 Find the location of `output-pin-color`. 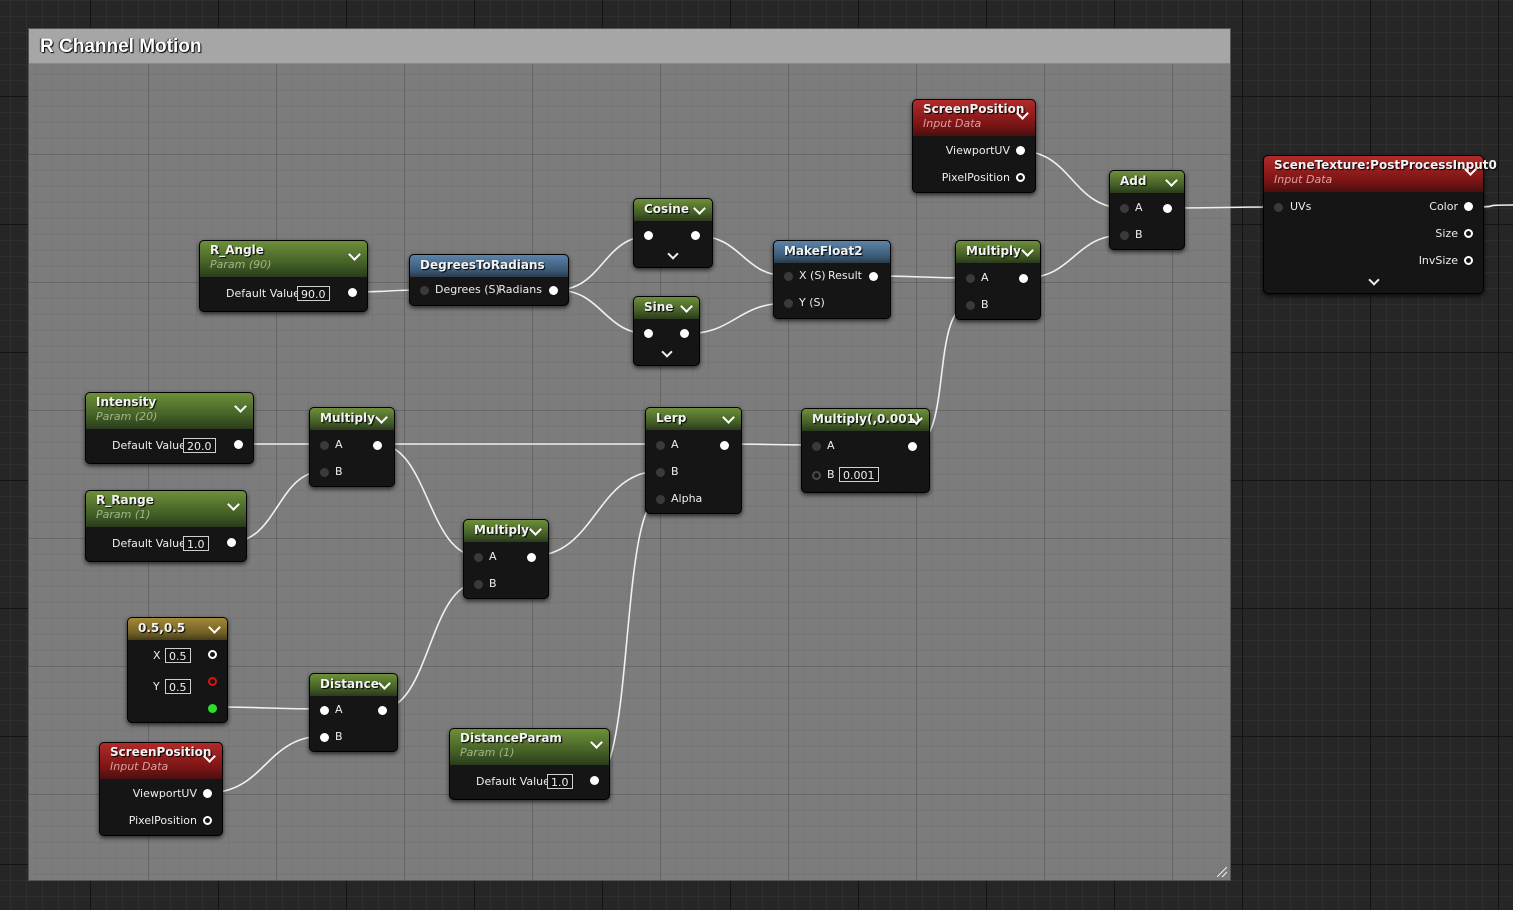

output-pin-color is located at coordinates (1468, 206).